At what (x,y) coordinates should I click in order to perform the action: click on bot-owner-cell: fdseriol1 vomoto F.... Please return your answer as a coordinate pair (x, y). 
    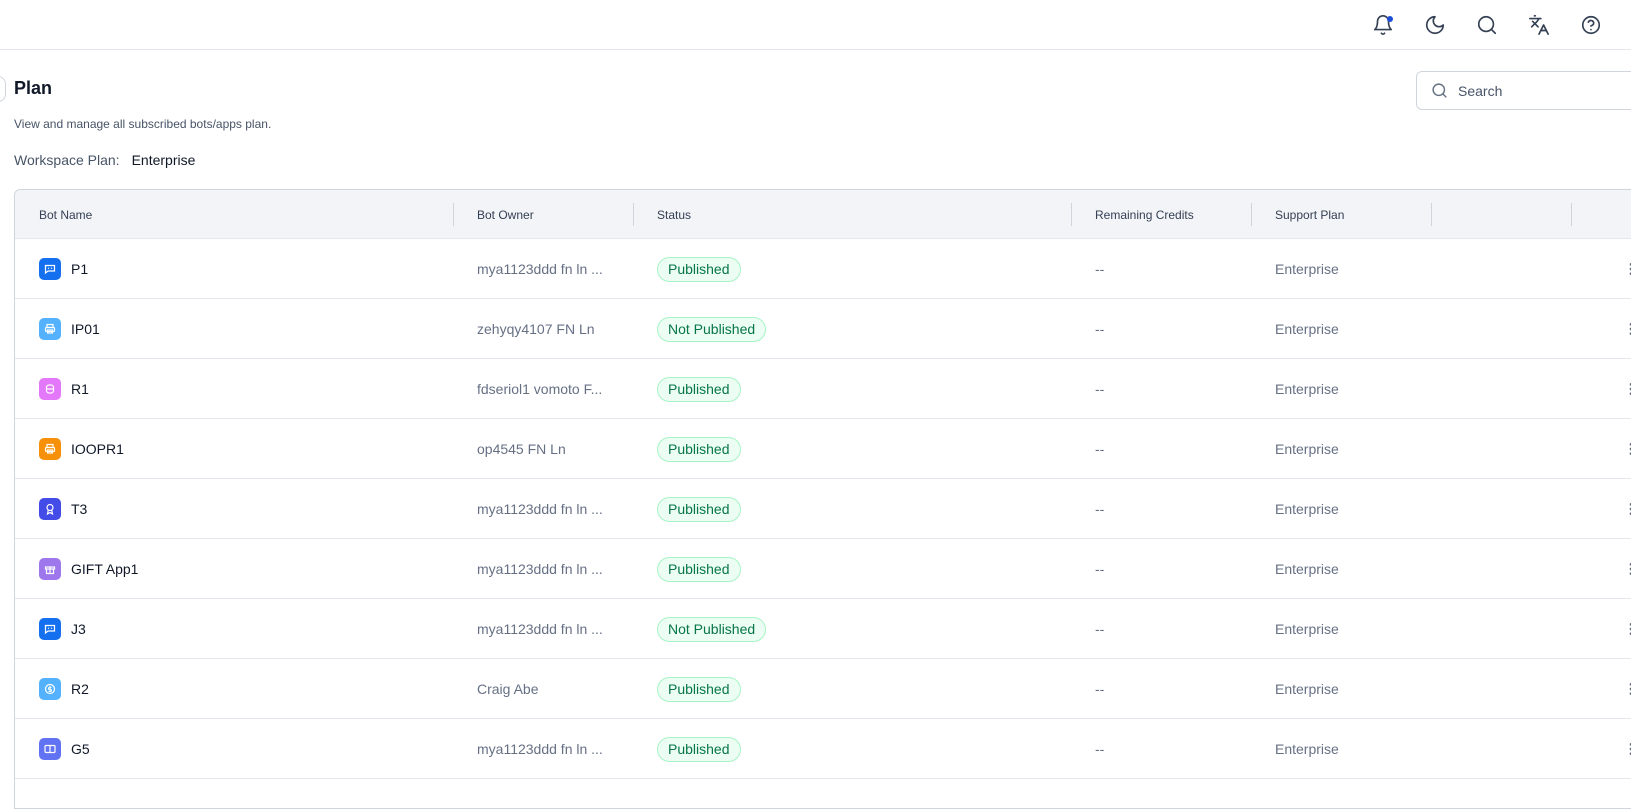
    Looking at the image, I should click on (540, 389).